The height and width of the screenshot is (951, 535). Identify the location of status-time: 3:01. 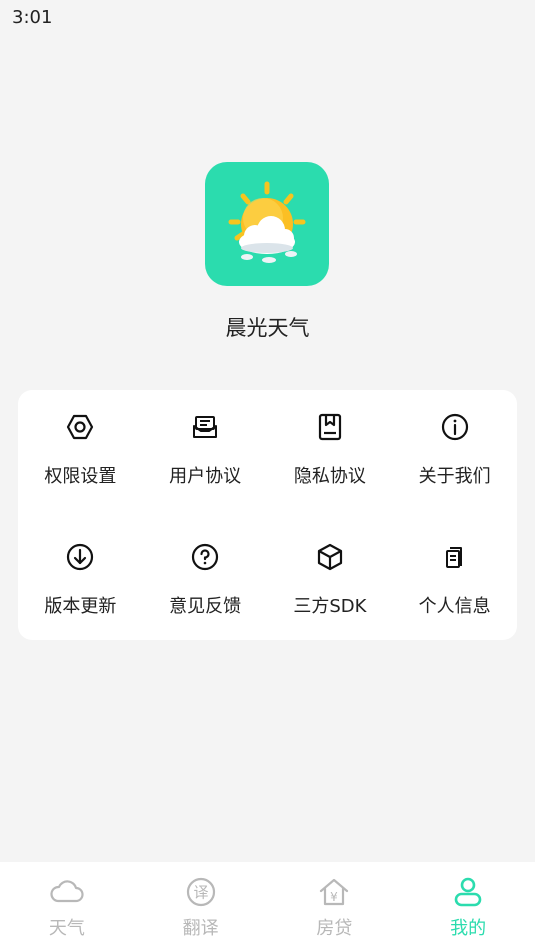
(32, 17).